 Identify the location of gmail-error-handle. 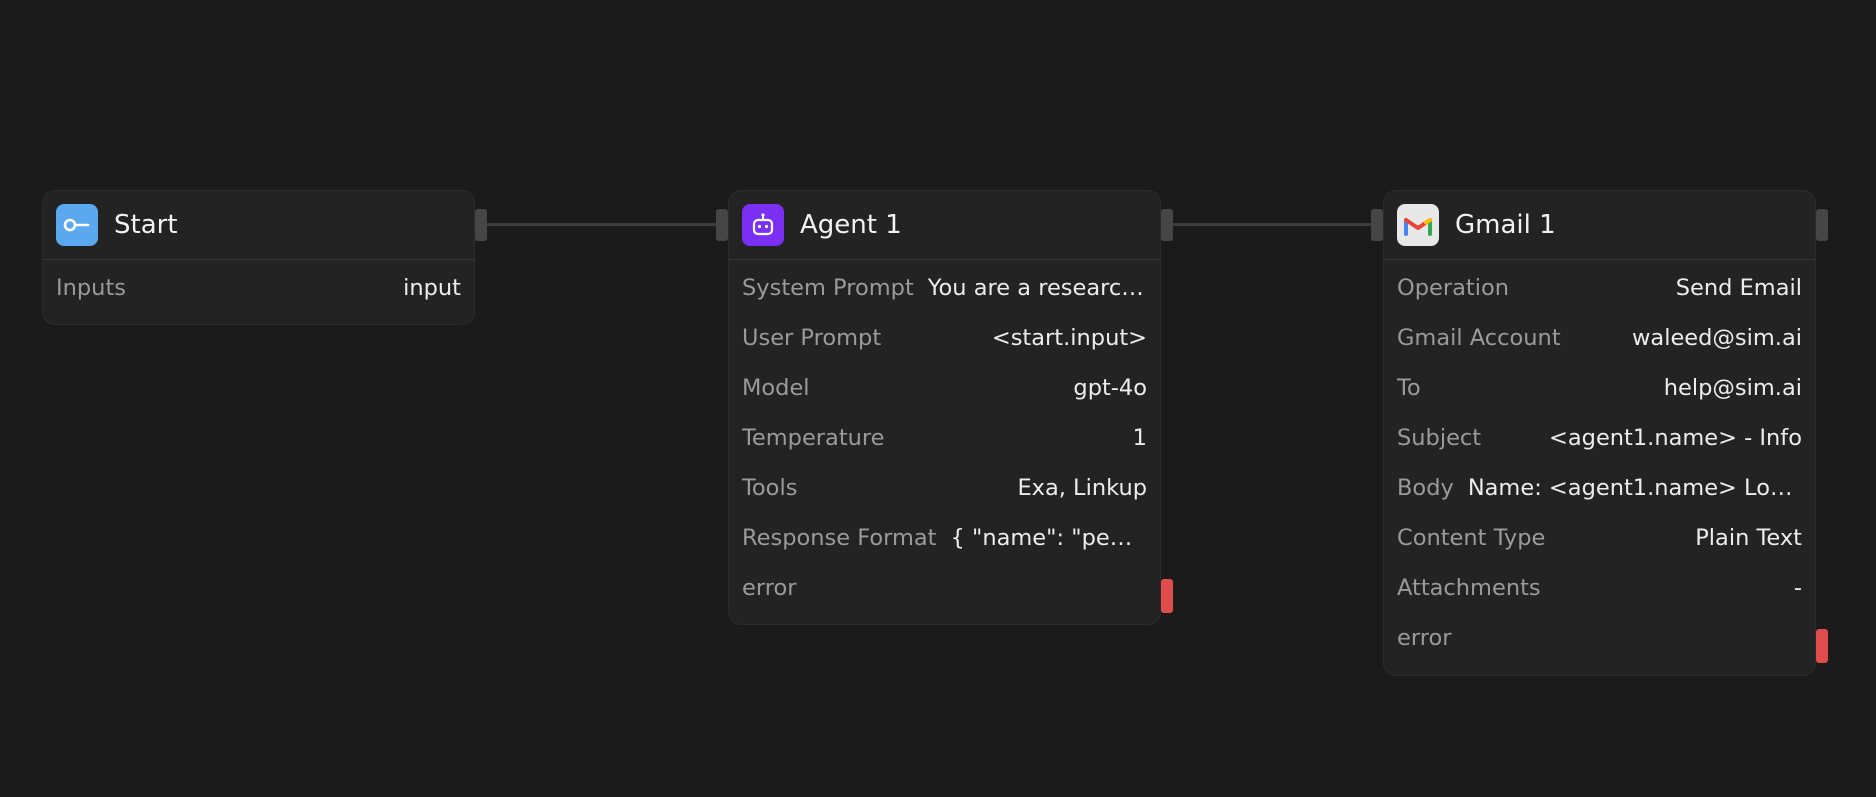
(1822, 646).